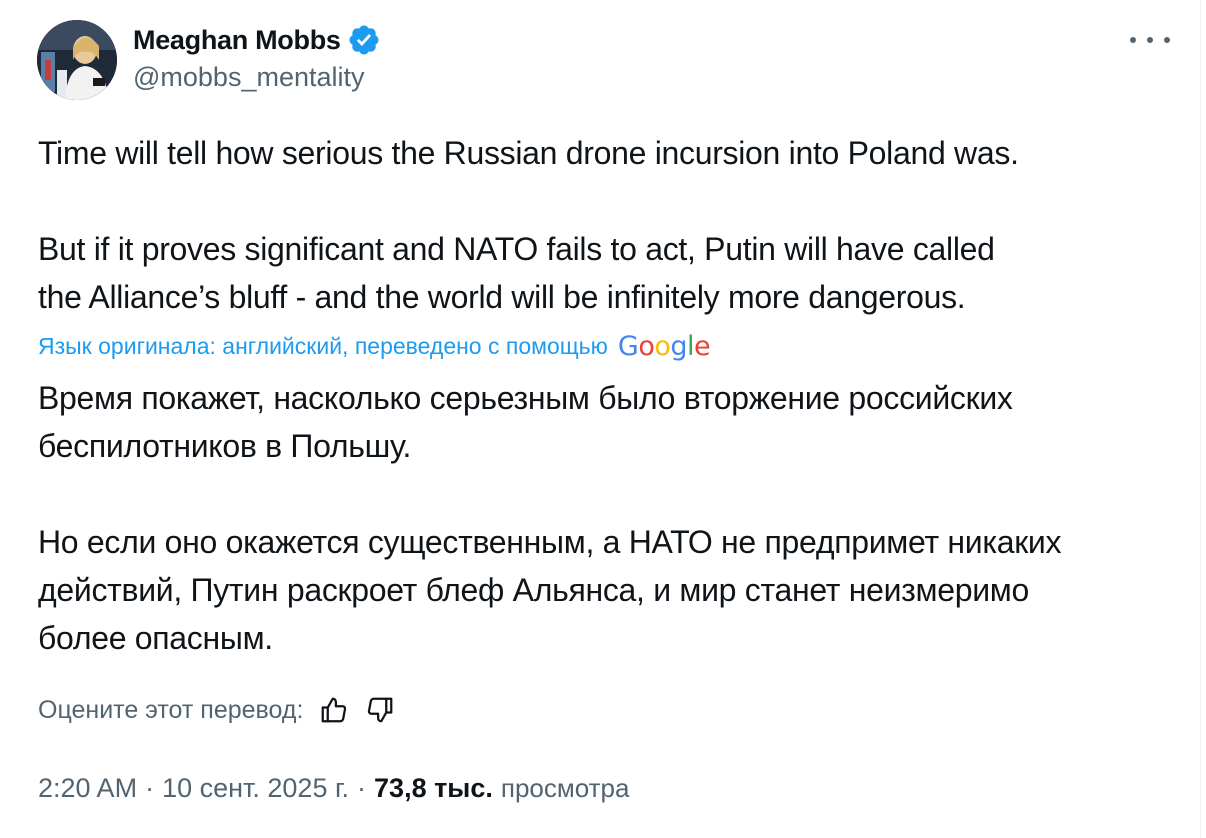 The height and width of the screenshot is (838, 1206). I want to click on google-logo-letter: G, so click(628, 346).